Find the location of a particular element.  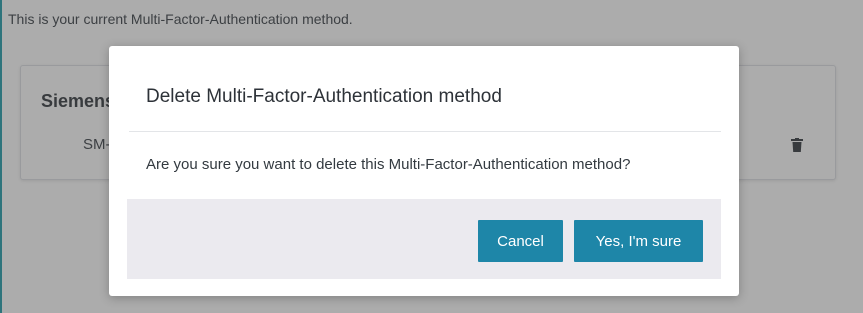

confirm-delete-button: Yes, I'm sure is located at coordinates (638, 241).